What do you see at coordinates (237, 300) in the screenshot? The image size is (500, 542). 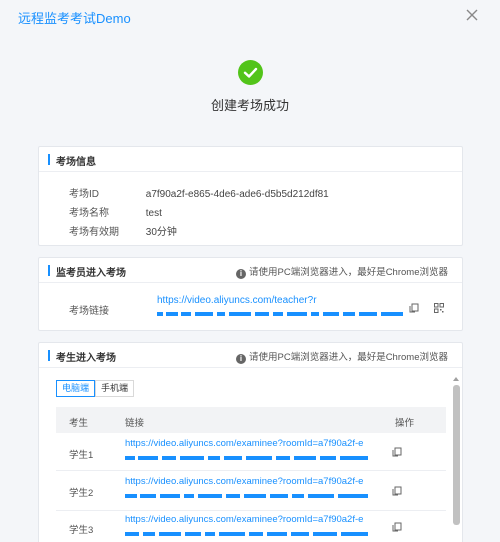 I see `proctor-link: https://video.aliyuncs.com/teacher?r` at bounding box center [237, 300].